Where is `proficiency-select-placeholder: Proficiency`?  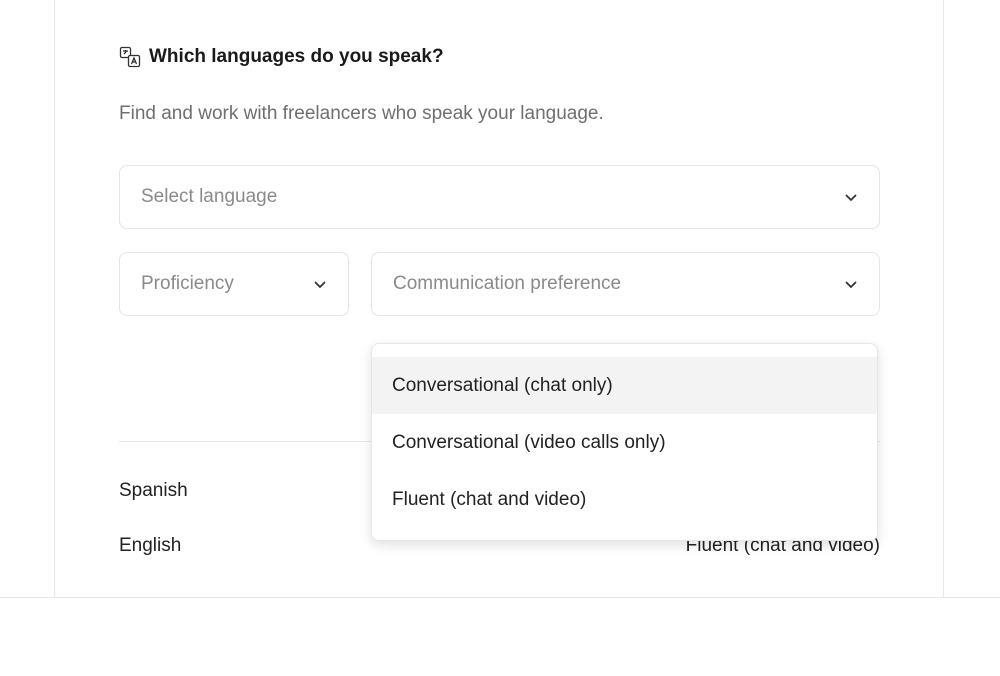 proficiency-select-placeholder: Proficiency is located at coordinates (187, 283).